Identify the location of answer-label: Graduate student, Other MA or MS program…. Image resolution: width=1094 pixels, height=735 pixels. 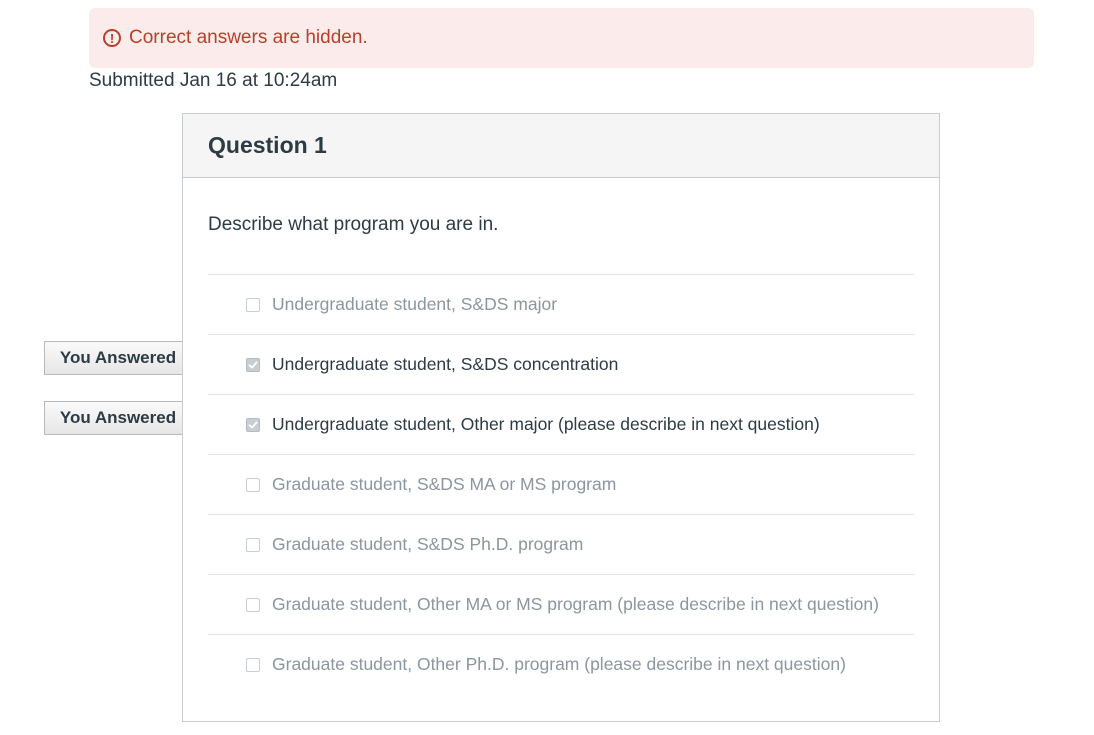
(575, 604).